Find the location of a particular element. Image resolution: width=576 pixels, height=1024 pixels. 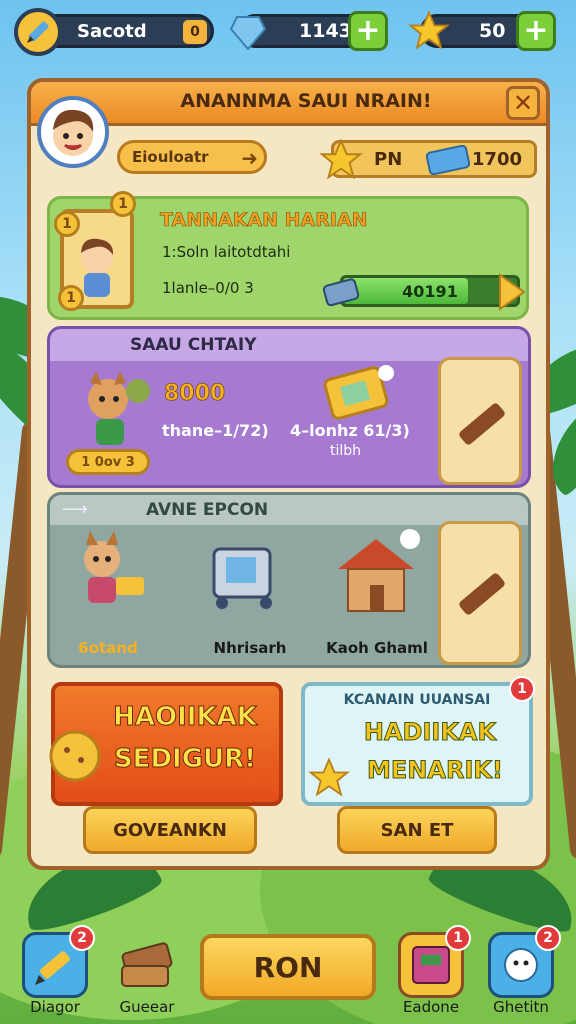

house-icon is located at coordinates (378, 575).